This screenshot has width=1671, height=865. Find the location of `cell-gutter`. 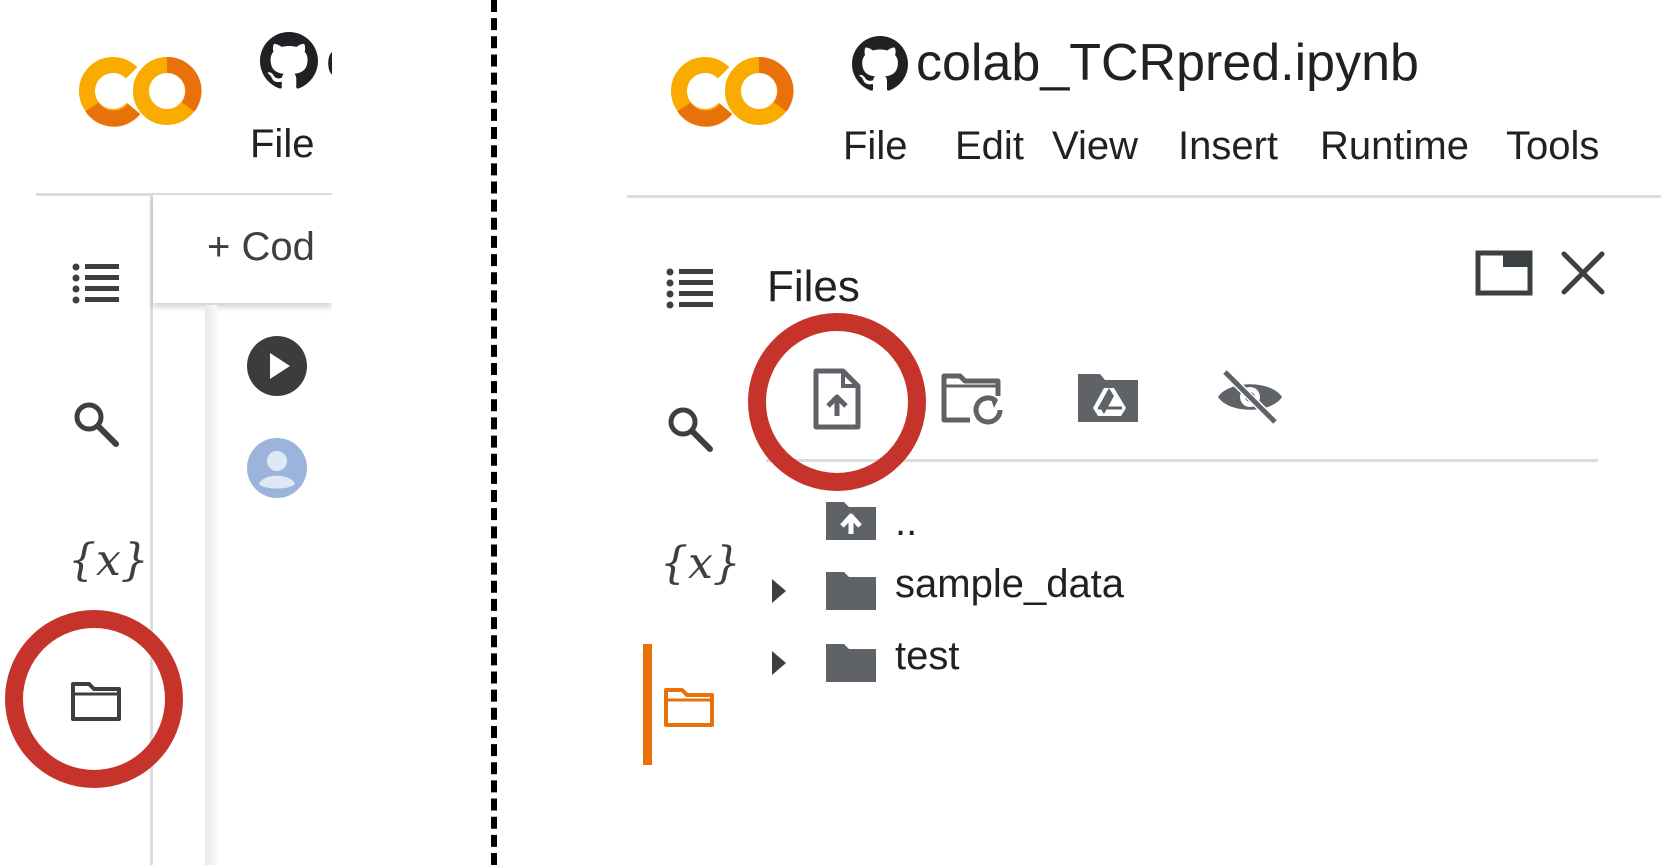

cell-gutter is located at coordinates (211, 585).